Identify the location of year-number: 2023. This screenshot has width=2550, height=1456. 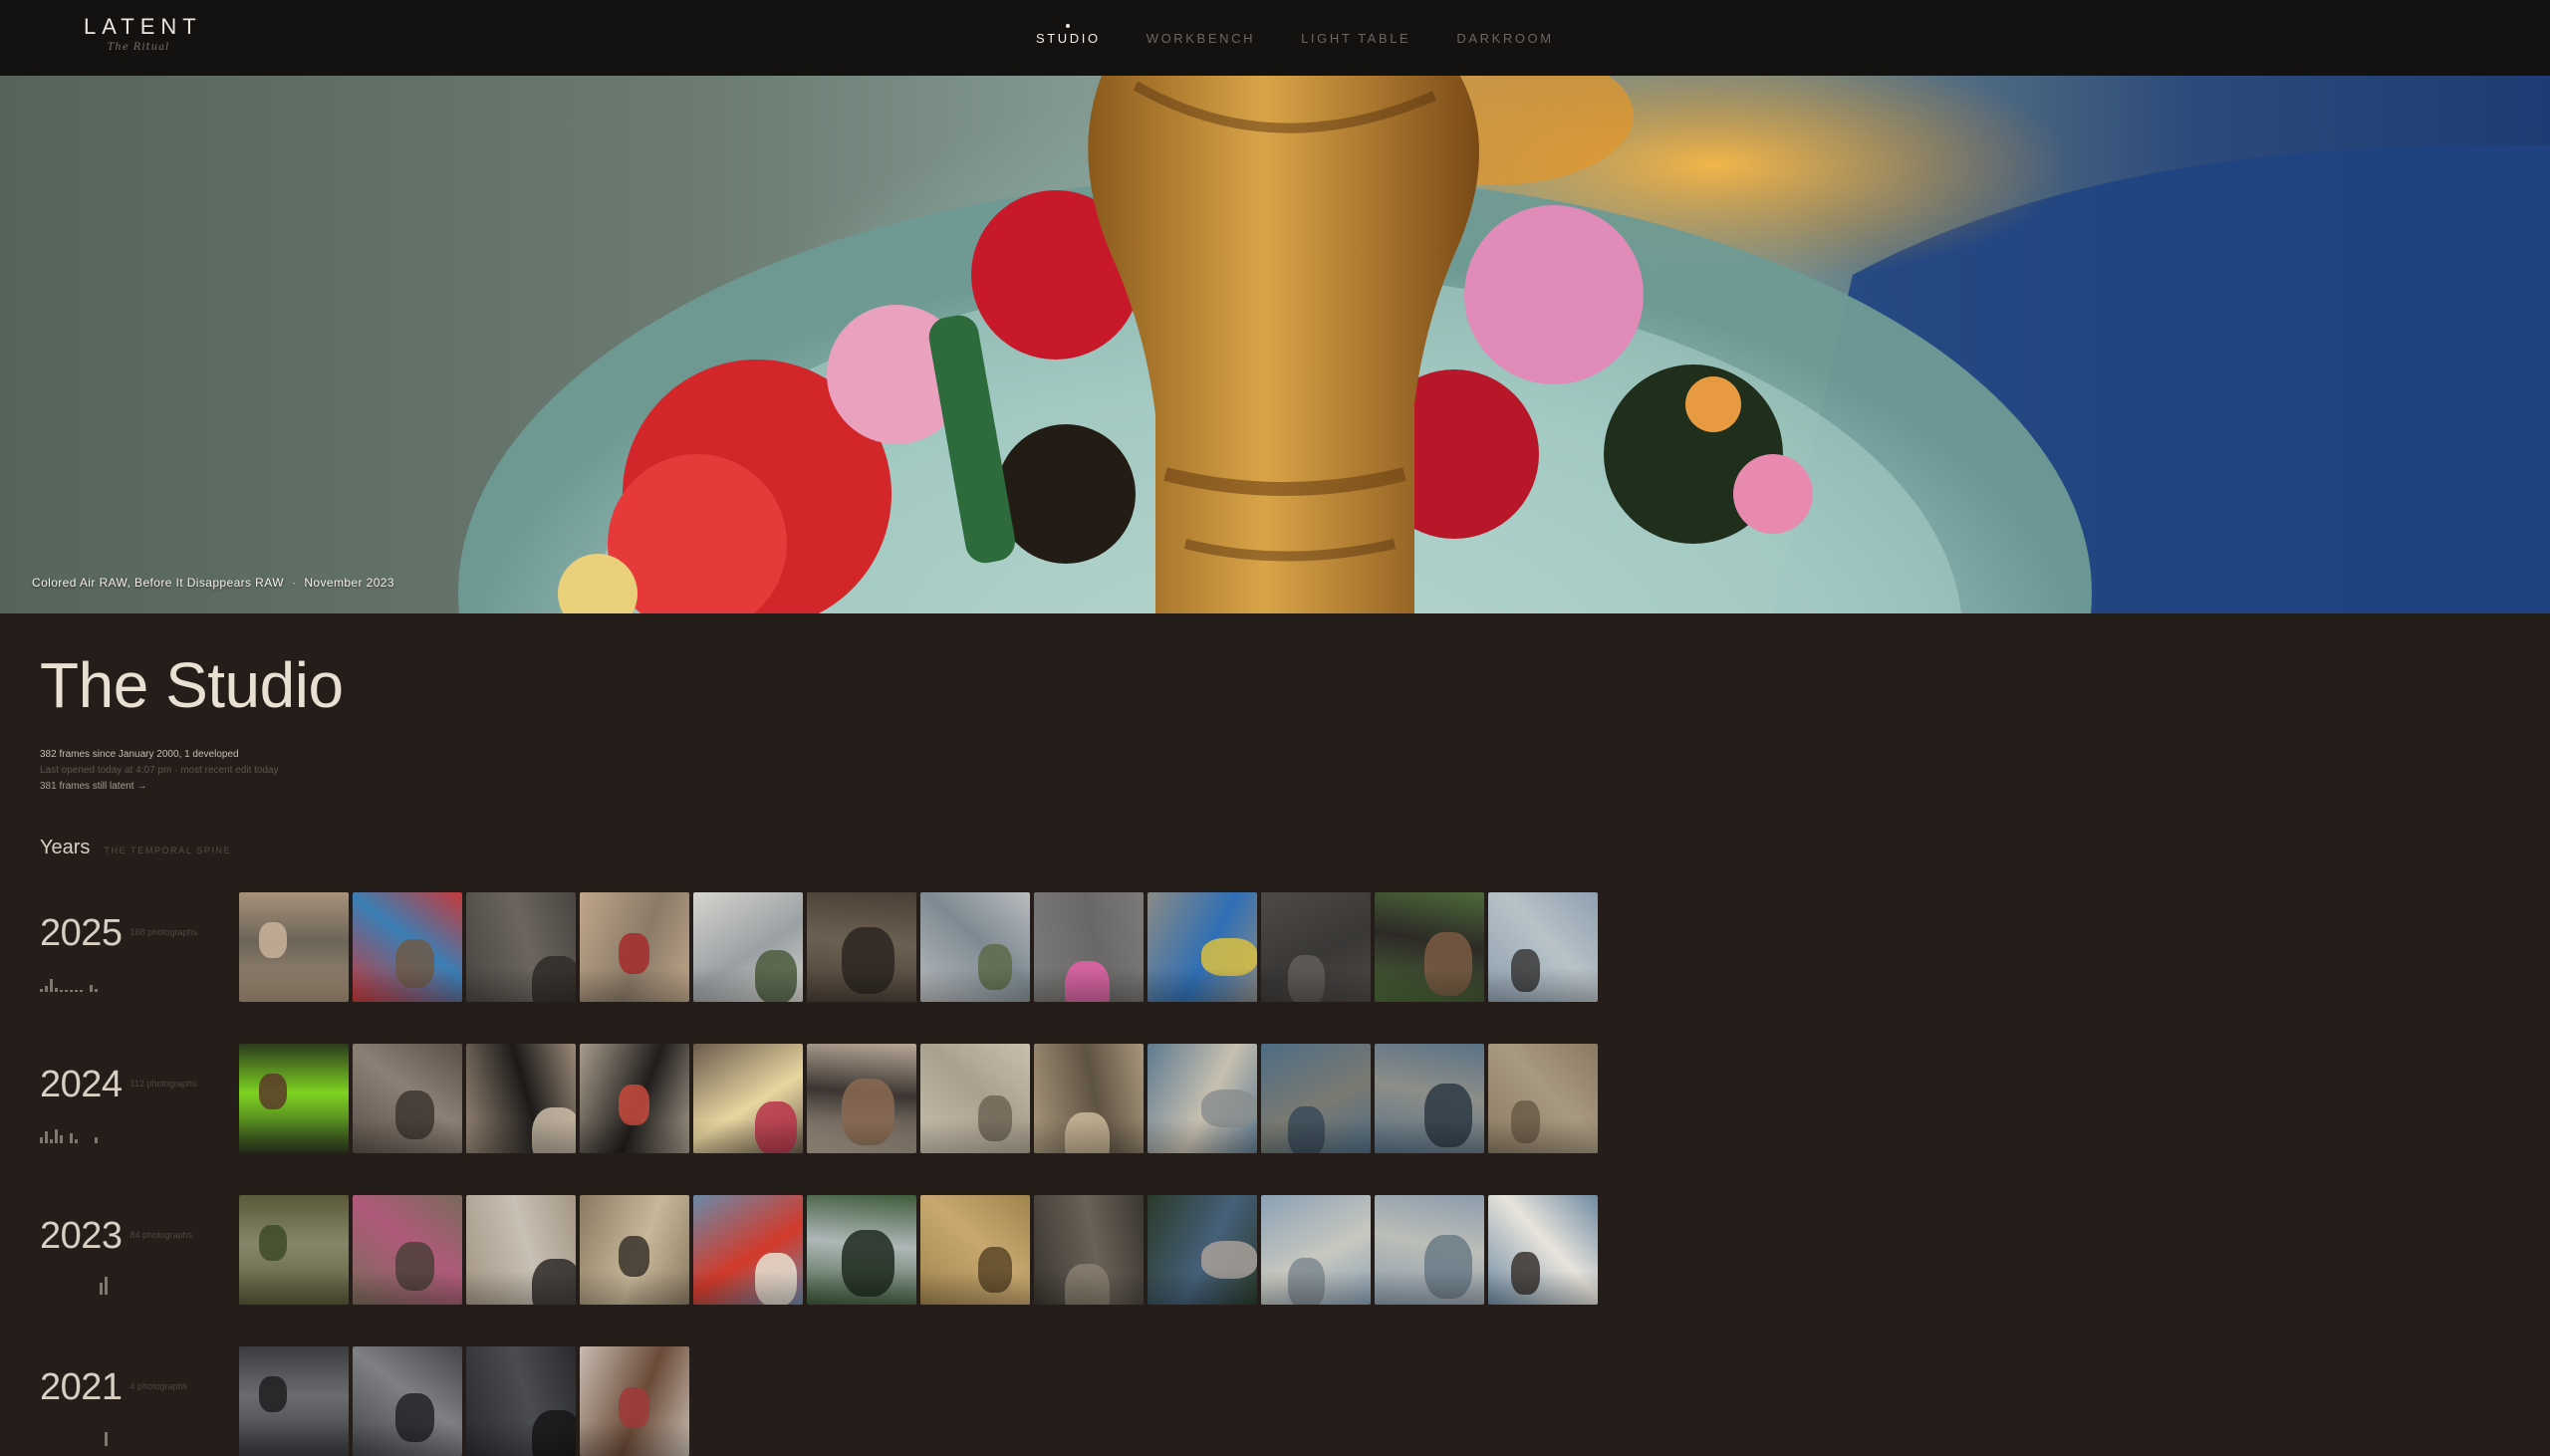
(81, 1236).